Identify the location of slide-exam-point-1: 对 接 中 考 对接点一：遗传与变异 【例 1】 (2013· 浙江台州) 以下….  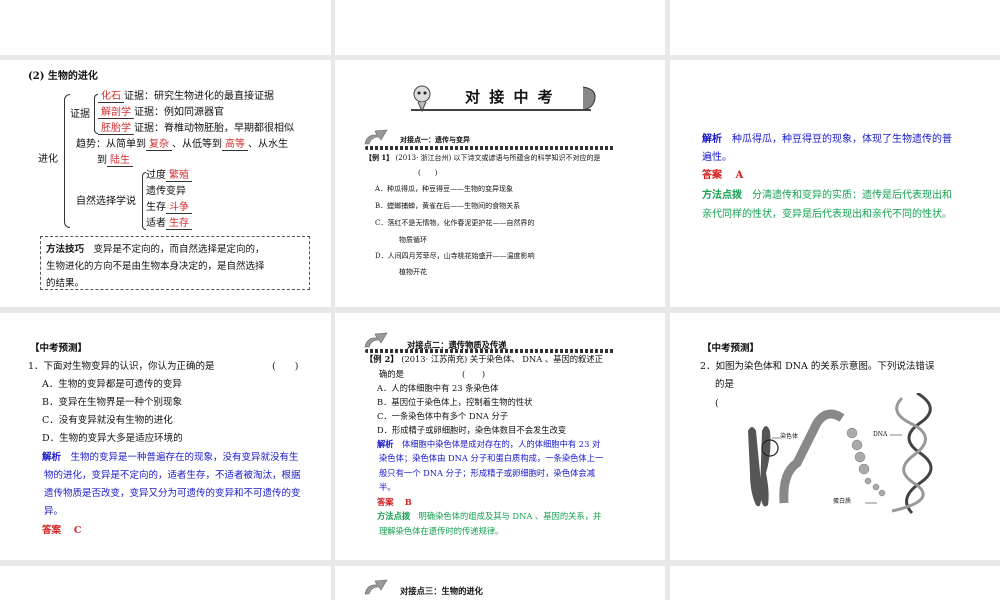
(500, 183).